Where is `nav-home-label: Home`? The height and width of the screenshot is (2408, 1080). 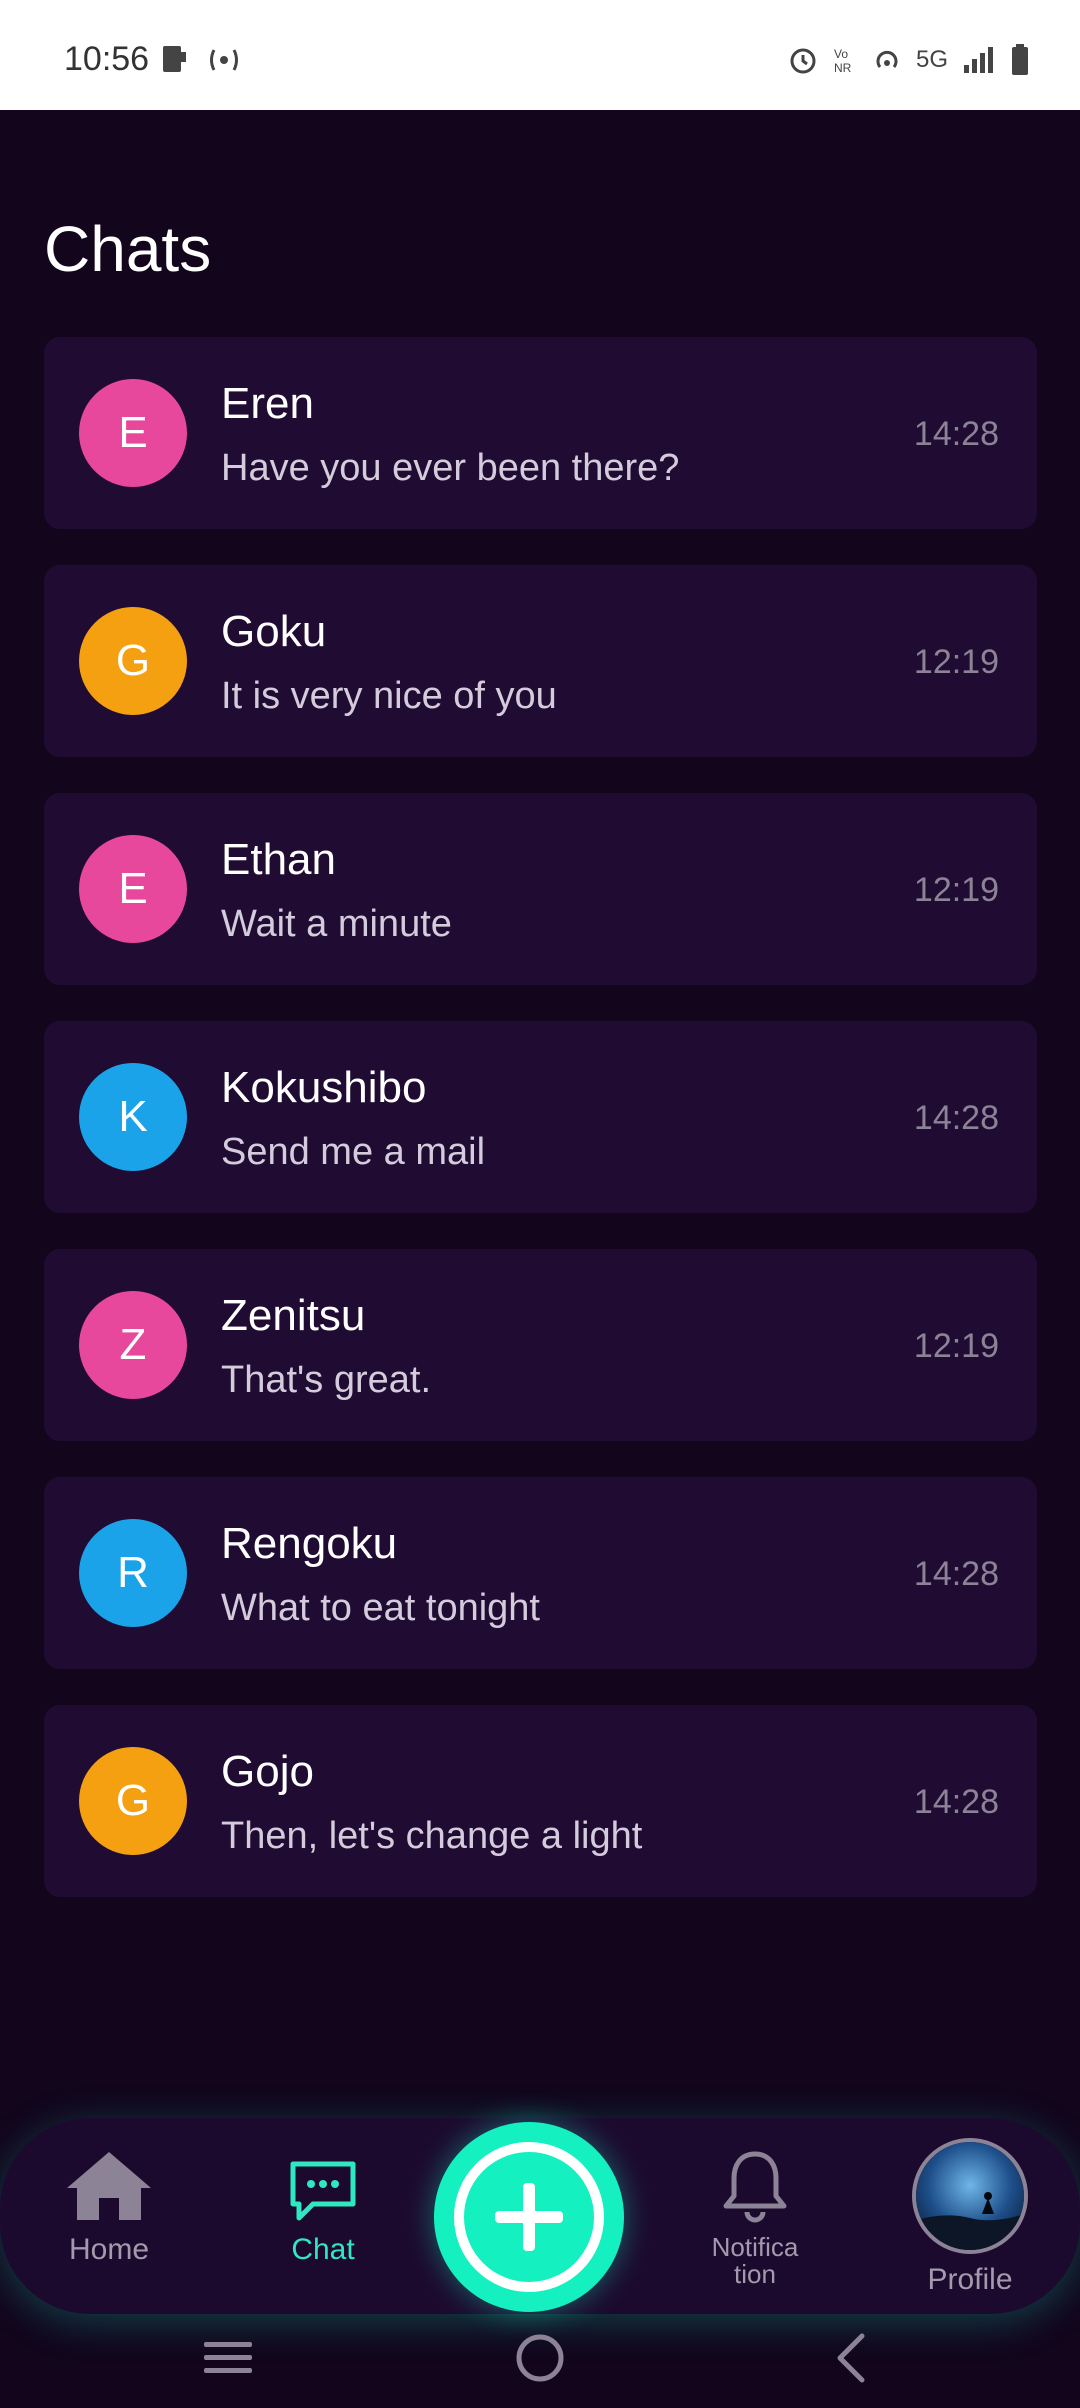 nav-home-label: Home is located at coordinates (109, 2249).